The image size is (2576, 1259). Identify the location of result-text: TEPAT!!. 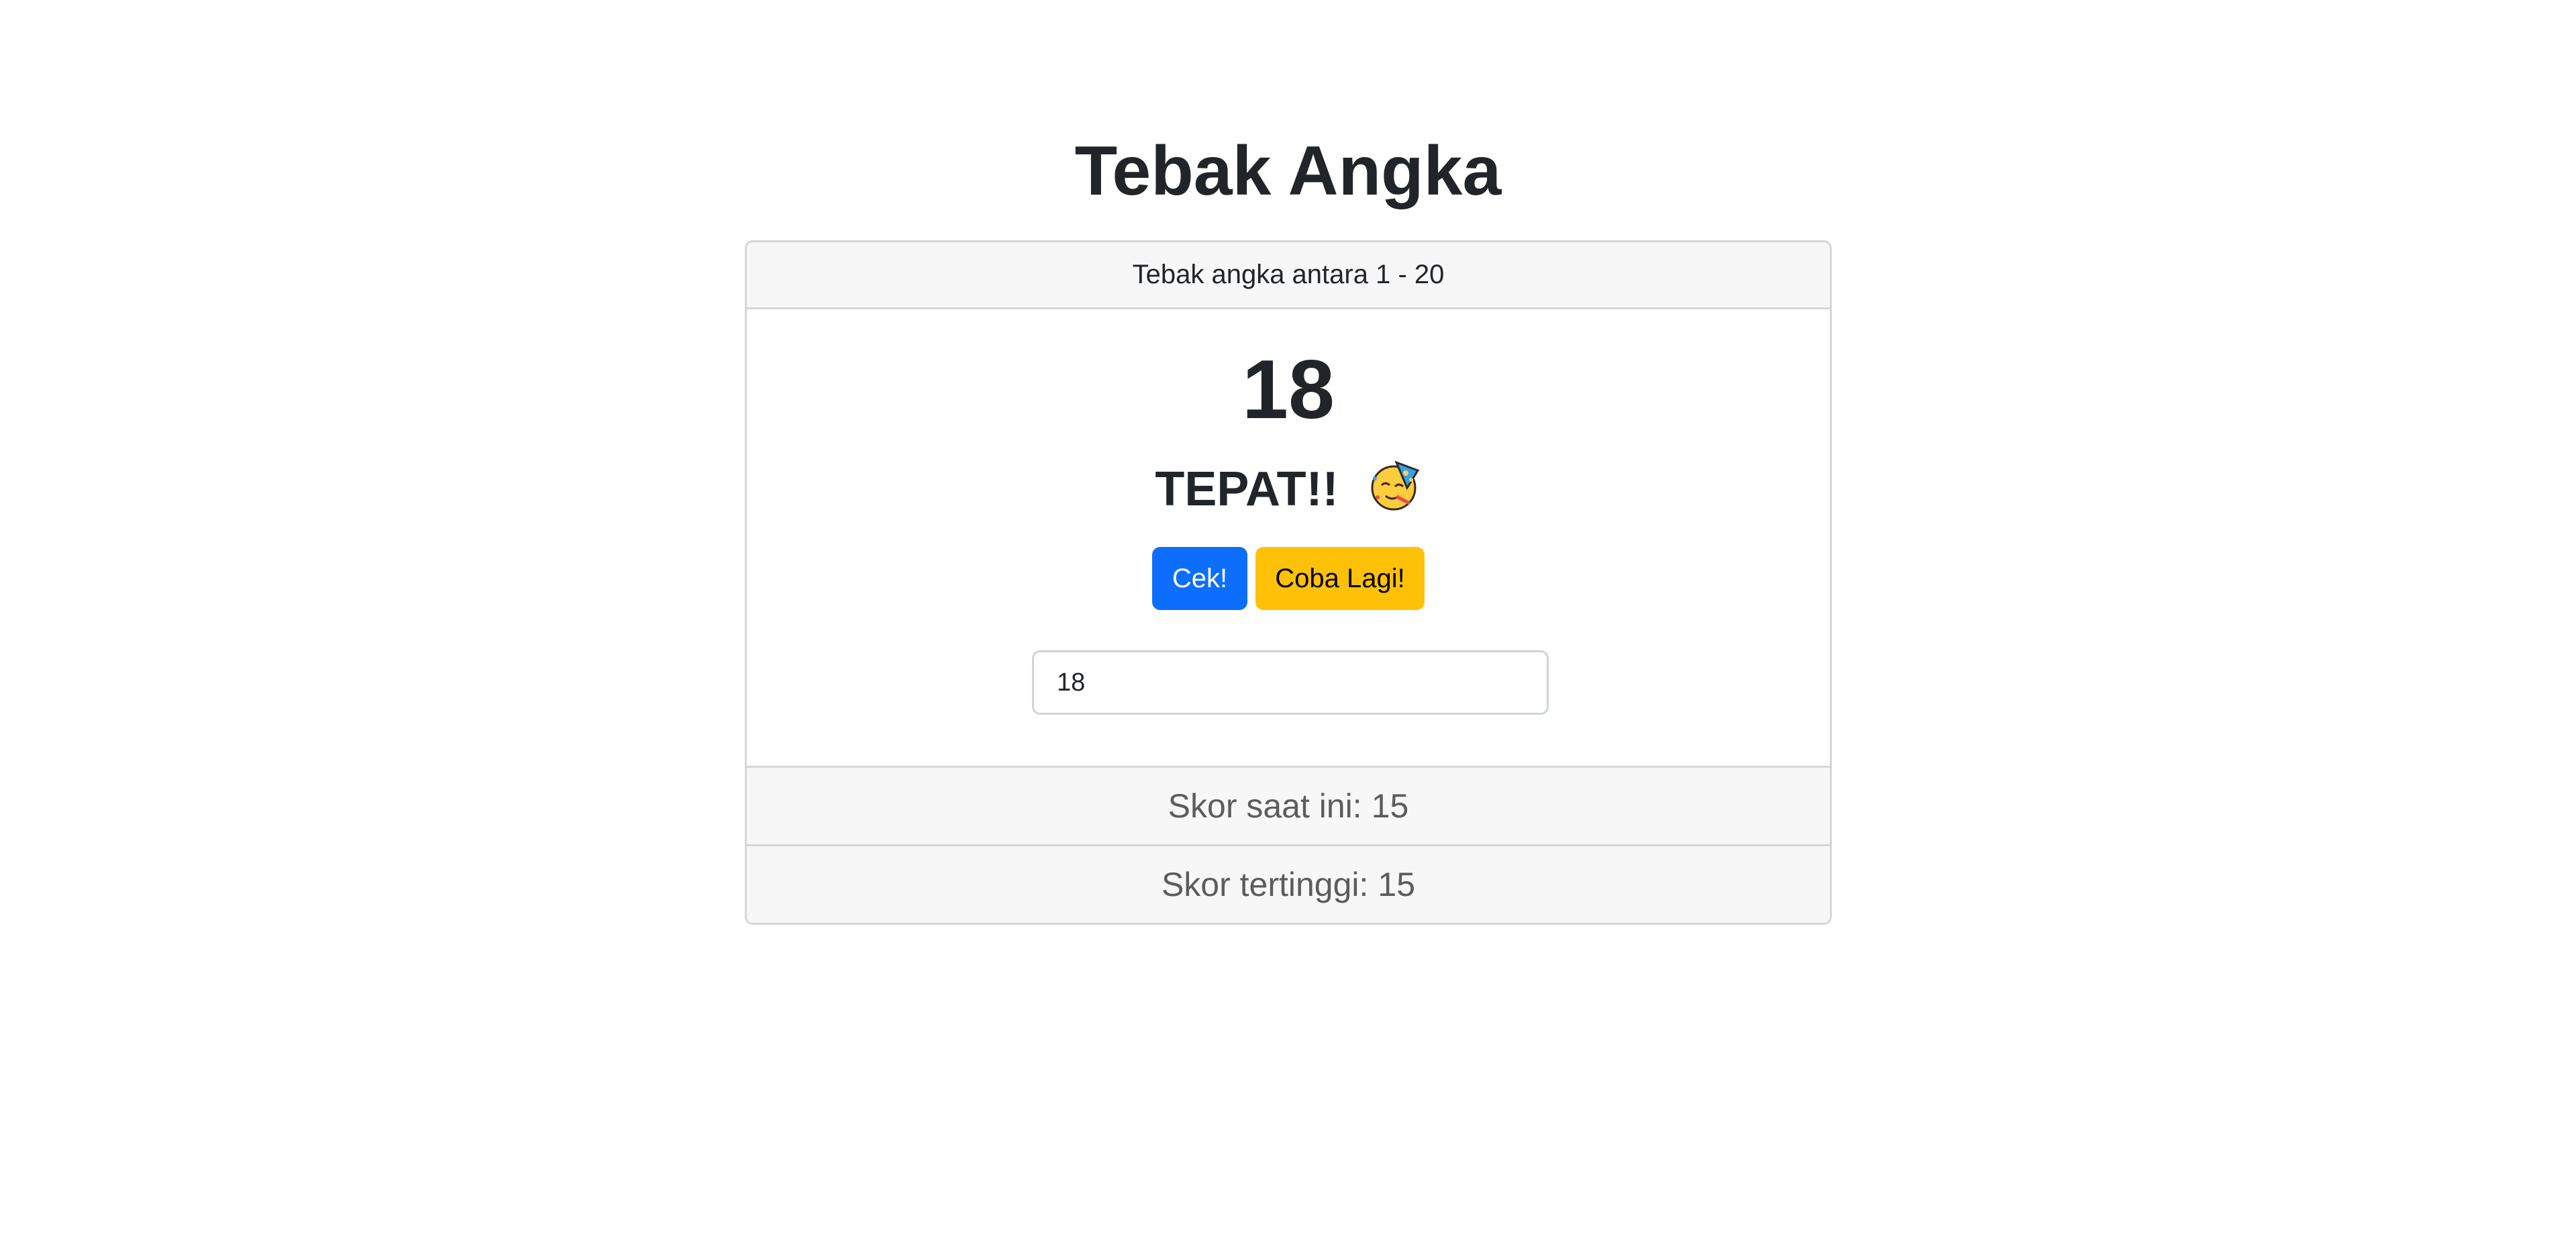
(1247, 489).